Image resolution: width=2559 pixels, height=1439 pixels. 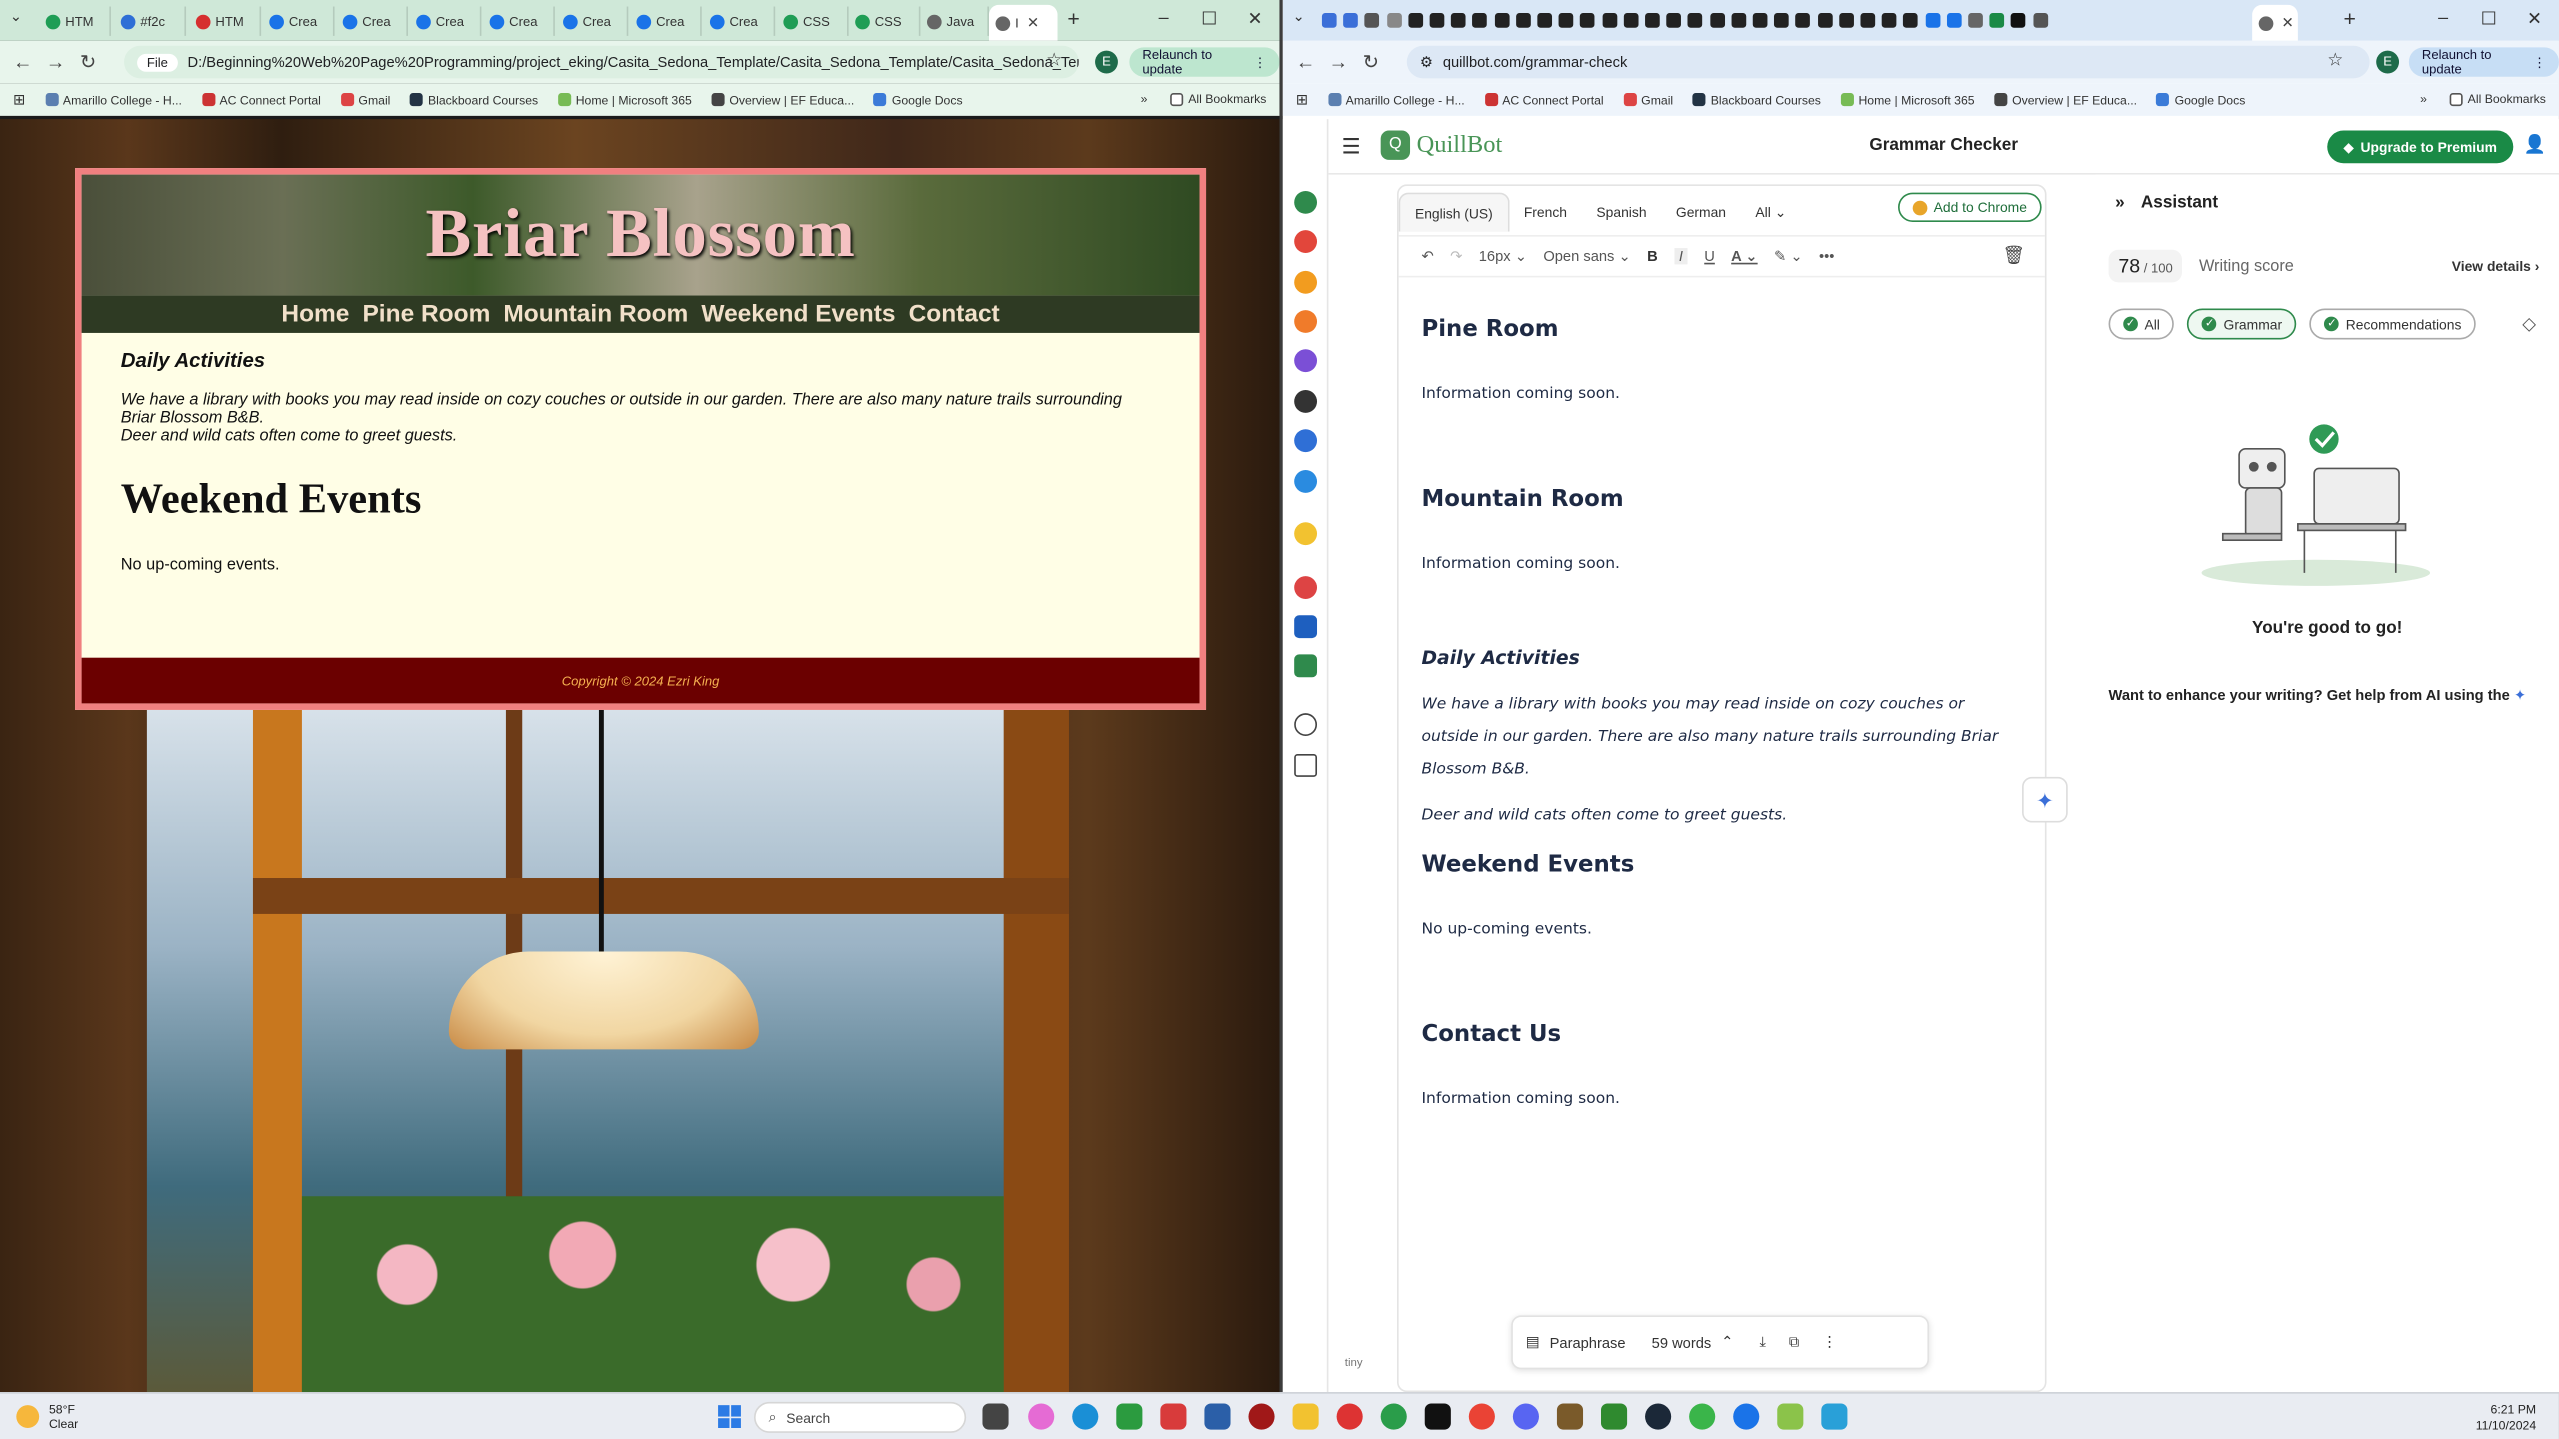 What do you see at coordinates (1744, 256) in the screenshot?
I see `text-color-icon: A ⌄` at bounding box center [1744, 256].